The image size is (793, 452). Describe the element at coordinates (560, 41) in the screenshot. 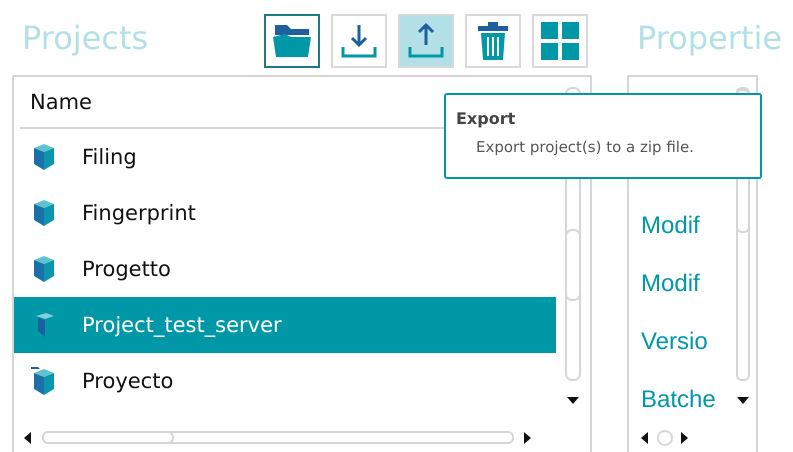

I see `grid-icon` at that location.